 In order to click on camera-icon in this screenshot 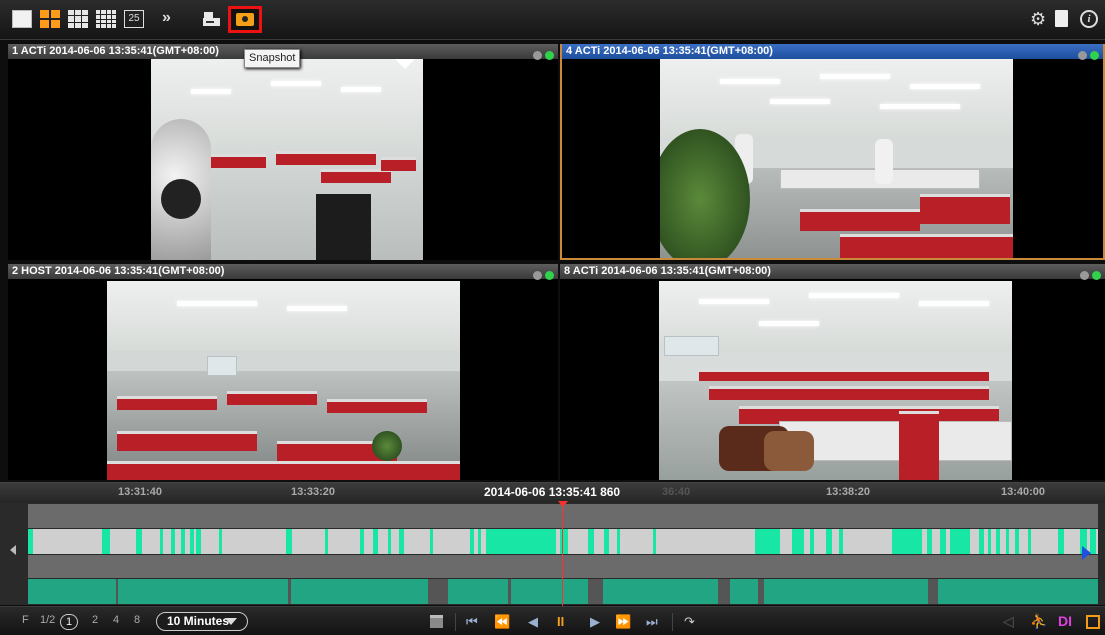, I will do `click(245, 19)`.